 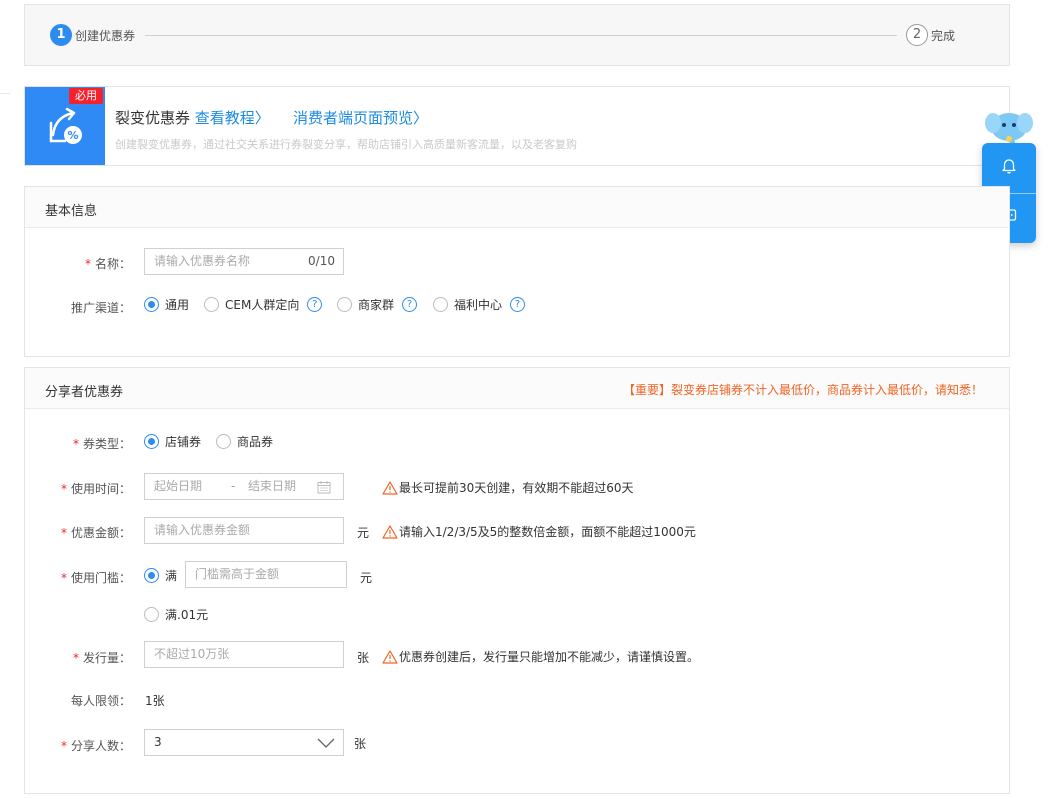 I want to click on channel-option-merchant-group: 商家群 ?, so click(x=377, y=304).